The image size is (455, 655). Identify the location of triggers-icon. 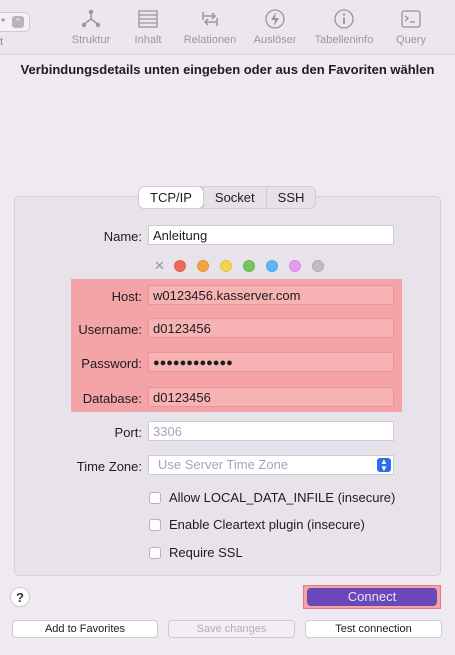
(275, 19).